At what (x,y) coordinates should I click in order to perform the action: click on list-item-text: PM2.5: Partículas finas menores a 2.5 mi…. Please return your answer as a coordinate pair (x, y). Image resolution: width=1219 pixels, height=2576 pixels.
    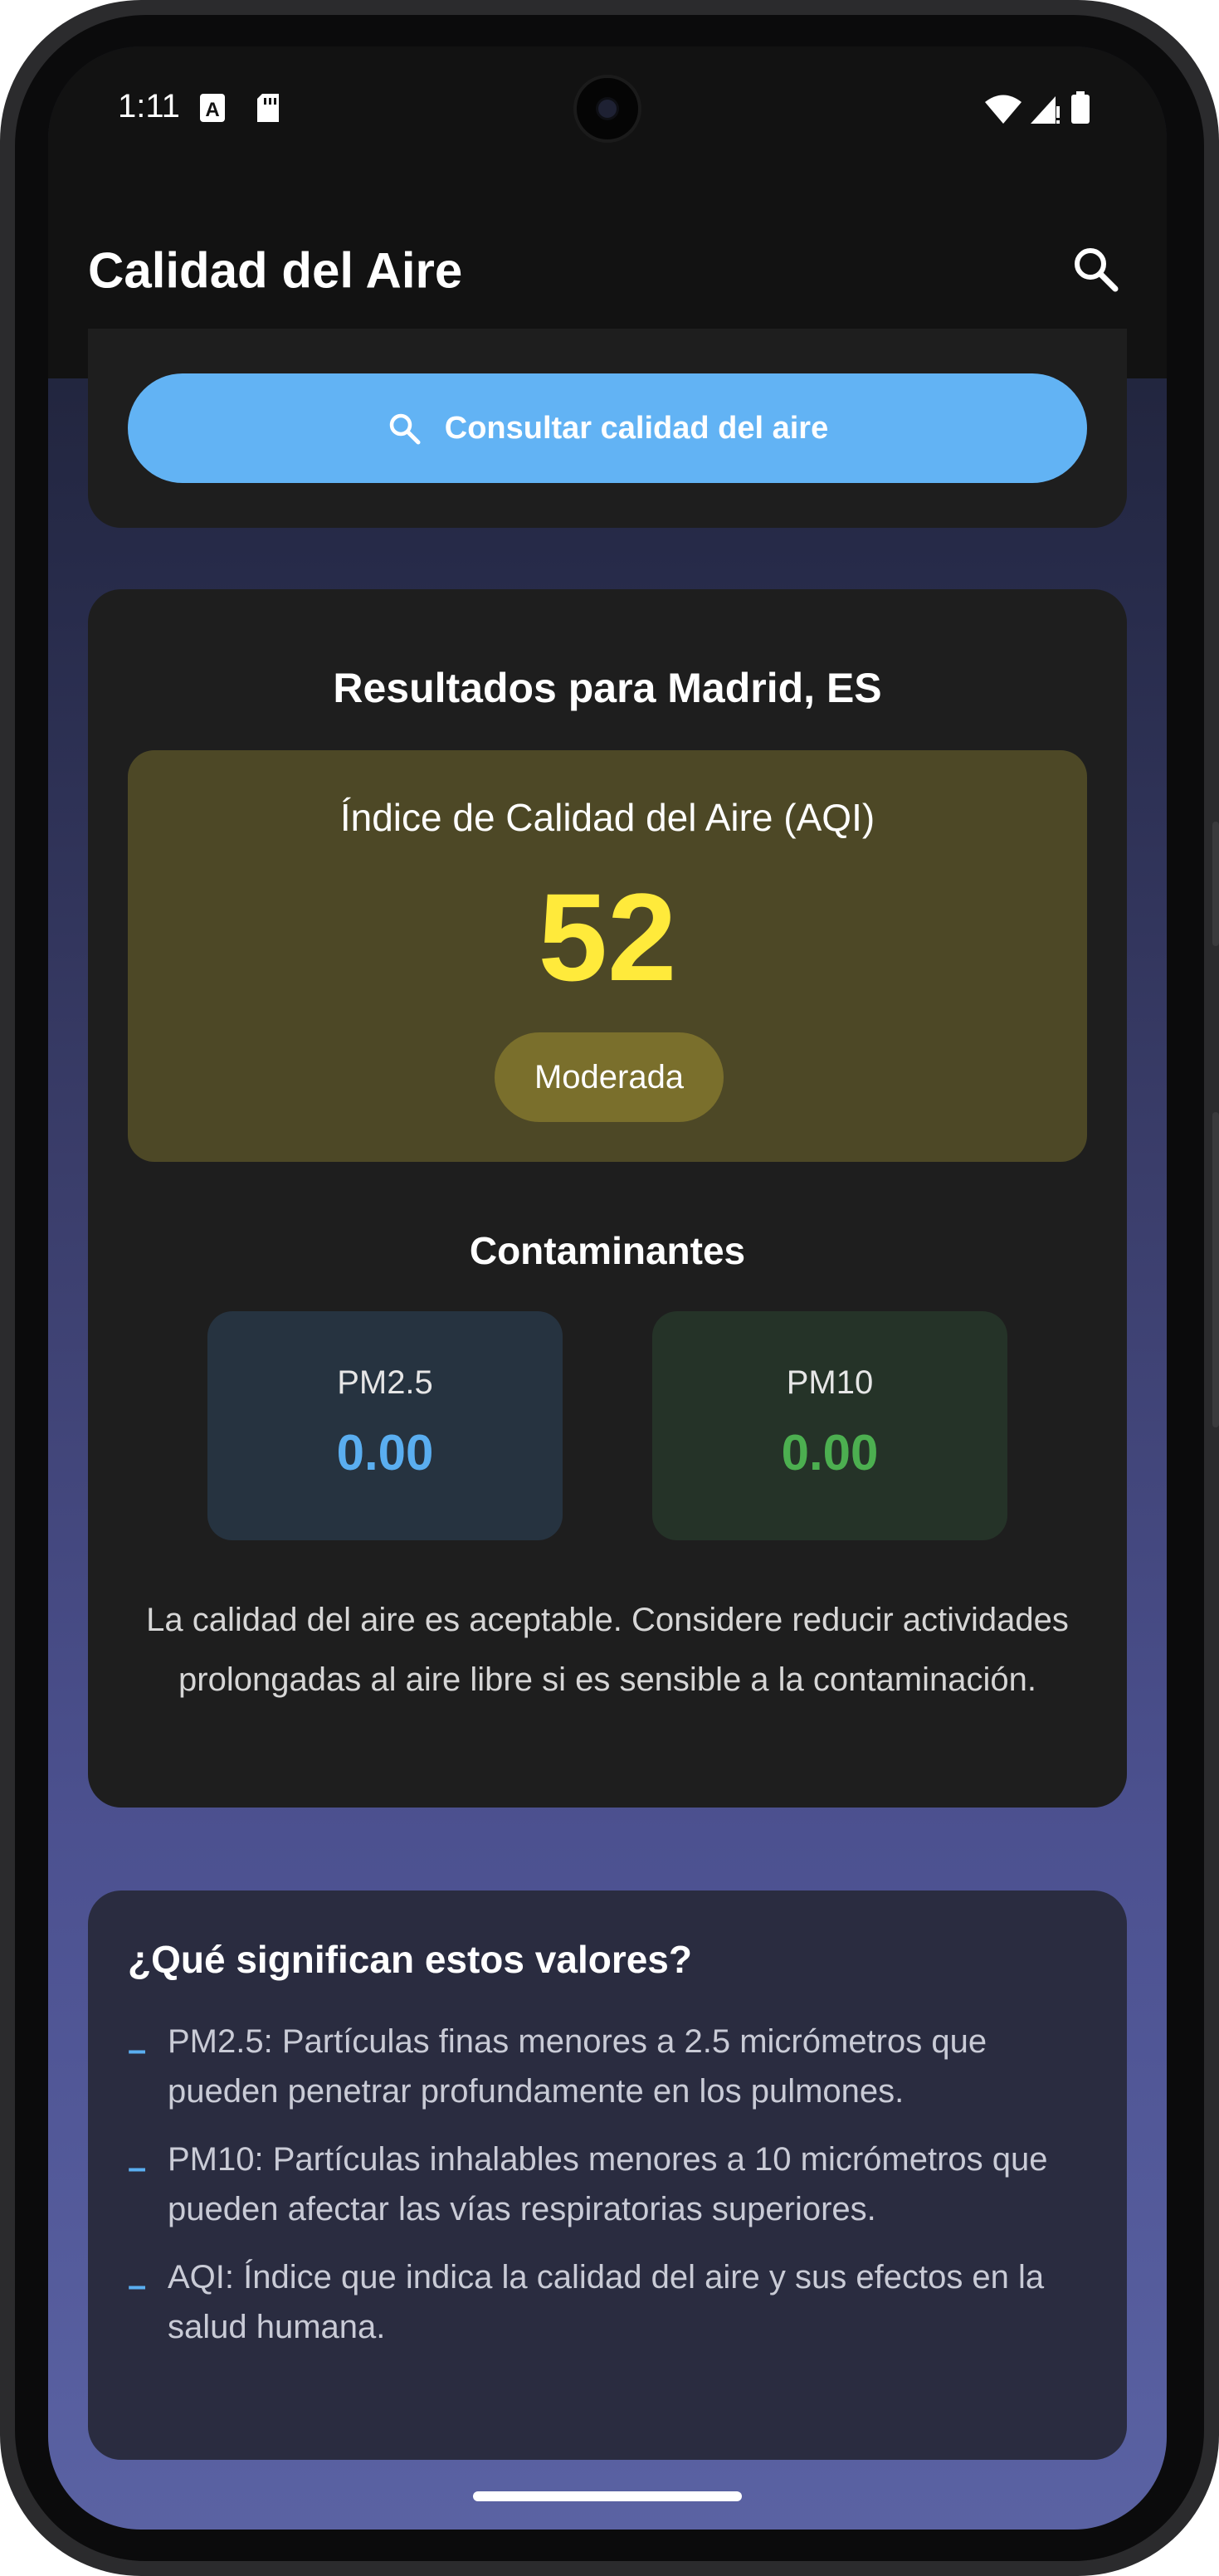
    Looking at the image, I should click on (578, 2067).